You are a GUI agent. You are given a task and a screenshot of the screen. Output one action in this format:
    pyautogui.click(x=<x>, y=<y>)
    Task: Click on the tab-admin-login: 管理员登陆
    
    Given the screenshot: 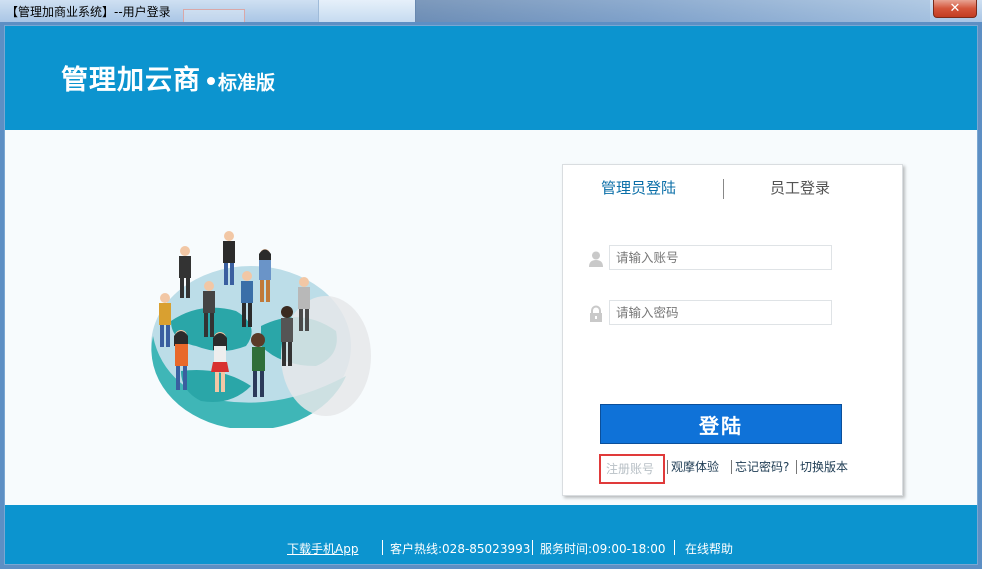 What is the action you would take?
    pyautogui.click(x=638, y=187)
    